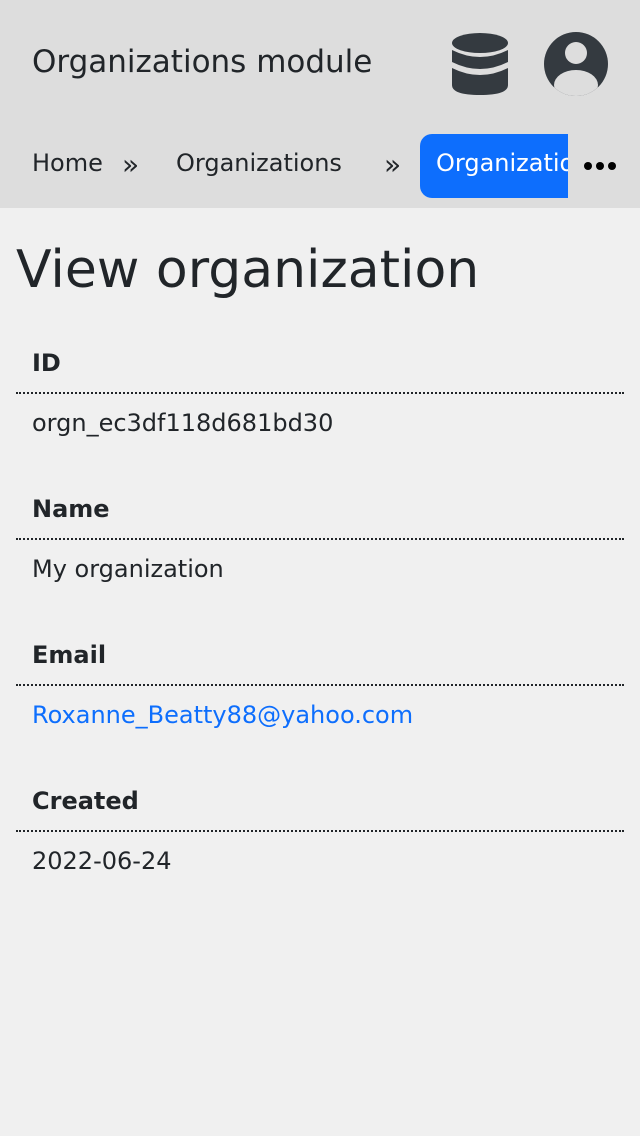 The image size is (640, 1136). I want to click on field-label: ID, so click(320, 366).